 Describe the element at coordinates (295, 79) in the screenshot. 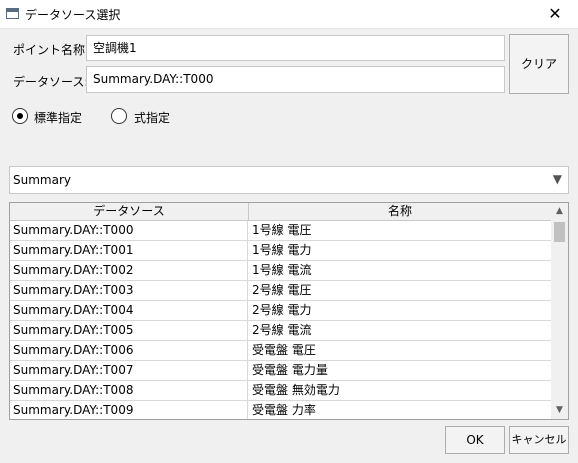

I see `data-source-field: Summary.DAY::T000` at that location.